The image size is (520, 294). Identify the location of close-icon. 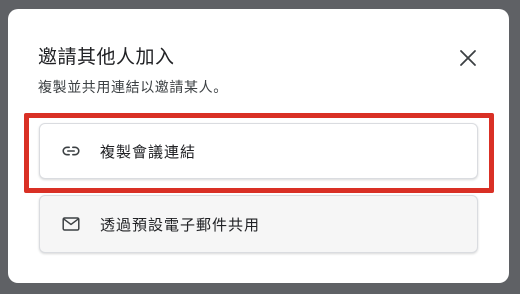
(468, 58).